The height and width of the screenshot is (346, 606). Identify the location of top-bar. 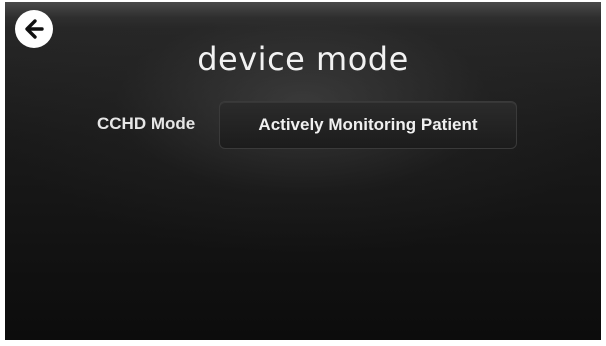
(303, 15).